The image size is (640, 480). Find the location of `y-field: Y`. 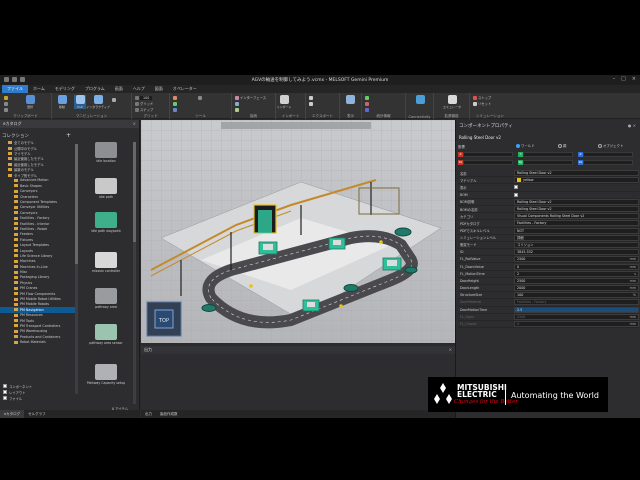

y-field: Y is located at coordinates (545, 154).